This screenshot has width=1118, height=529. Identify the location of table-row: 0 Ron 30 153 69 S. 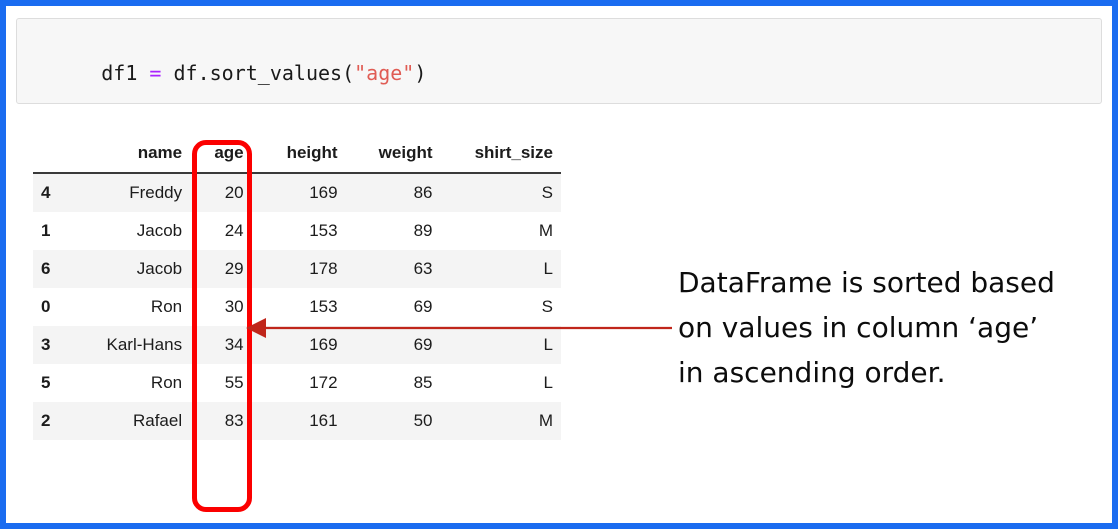
(297, 307).